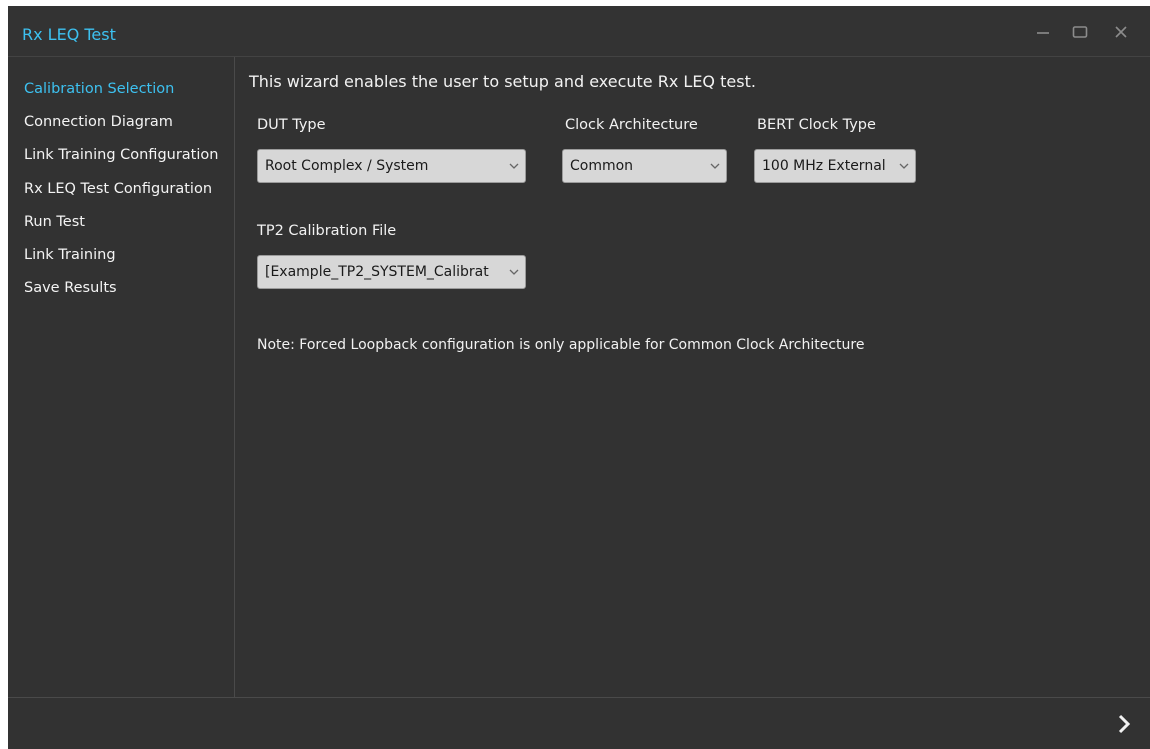 Image resolution: width=1150 pixels, height=749 pixels. What do you see at coordinates (579, 31) in the screenshot?
I see `title-bar: Rx LEQ Test` at bounding box center [579, 31].